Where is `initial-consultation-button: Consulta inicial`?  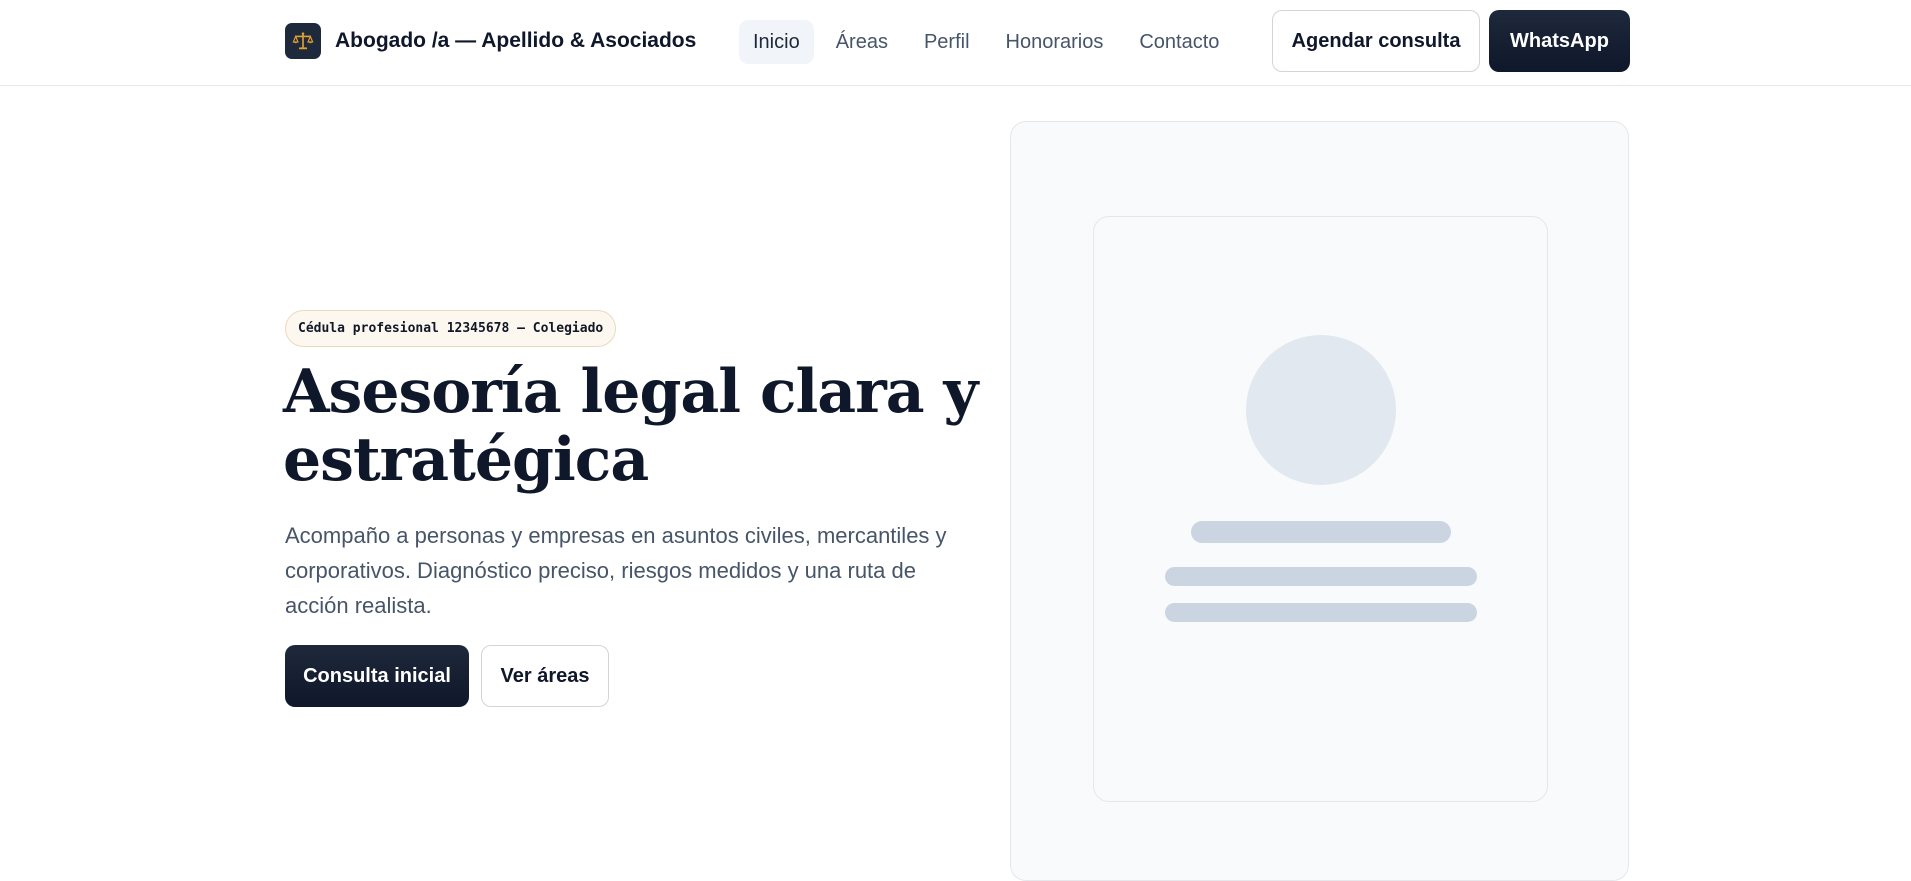 initial-consultation-button: Consulta inicial is located at coordinates (377, 676).